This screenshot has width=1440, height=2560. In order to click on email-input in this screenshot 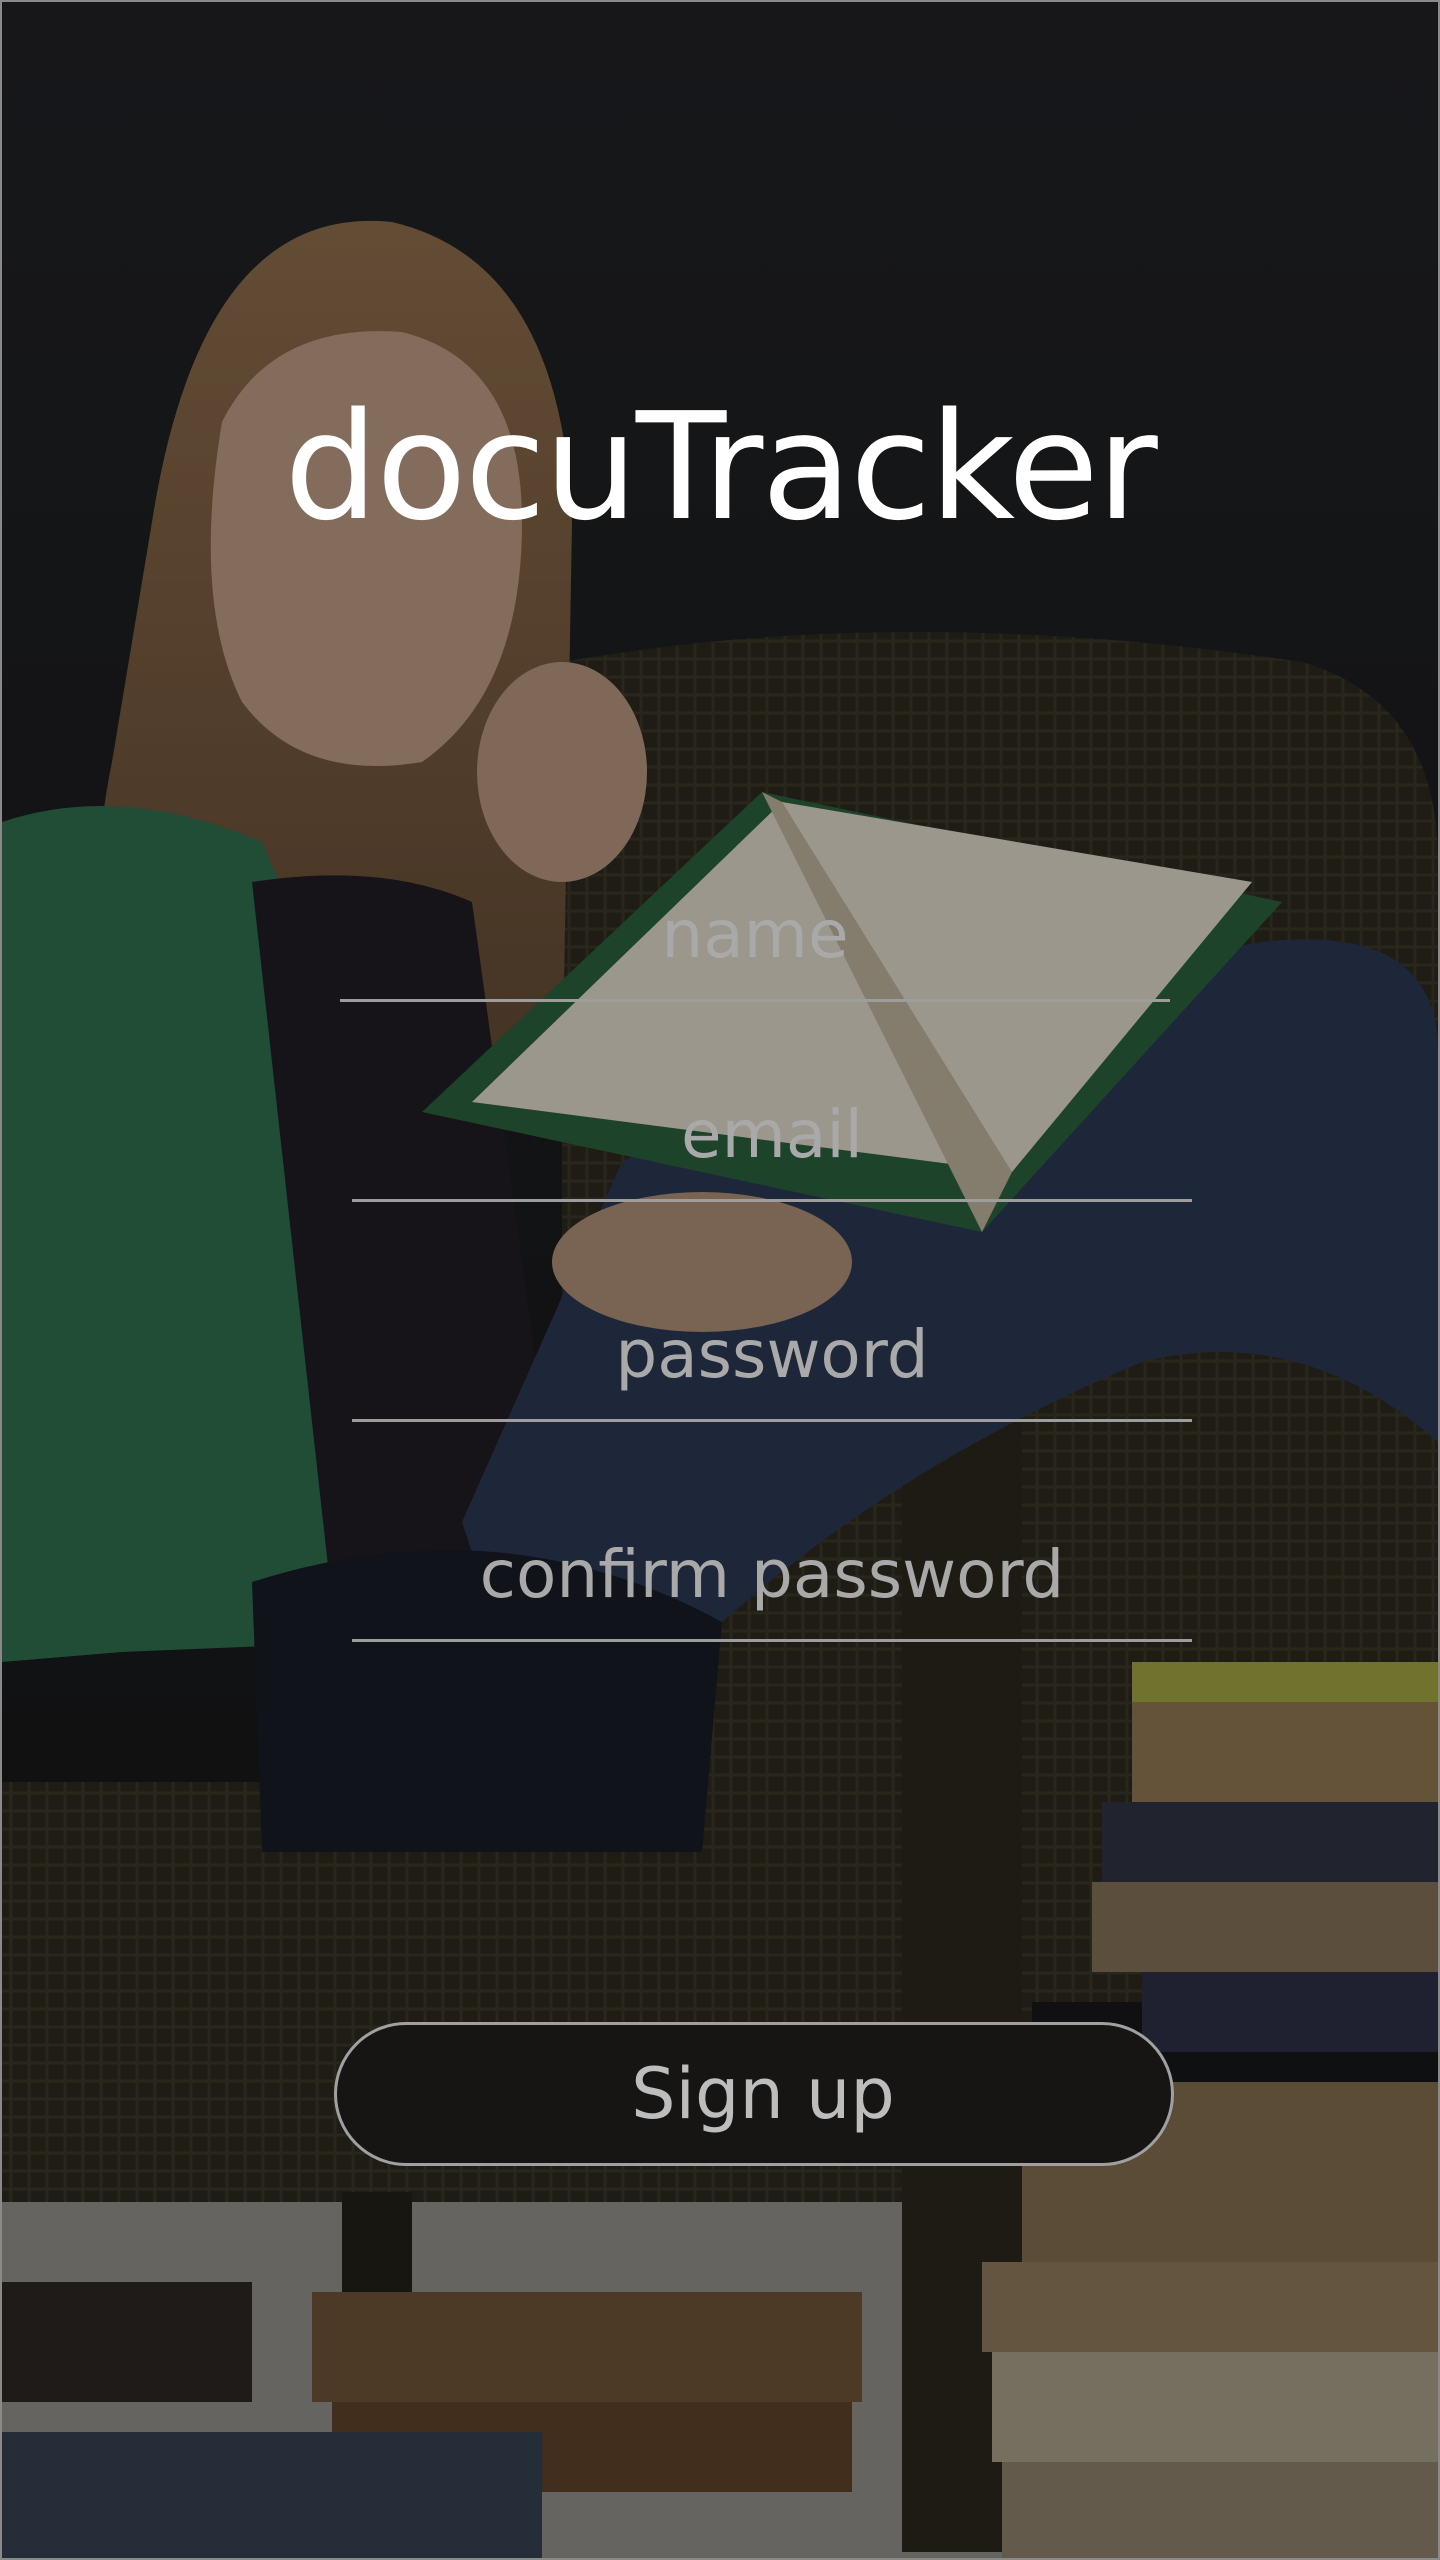, I will do `click(772, 1142)`.